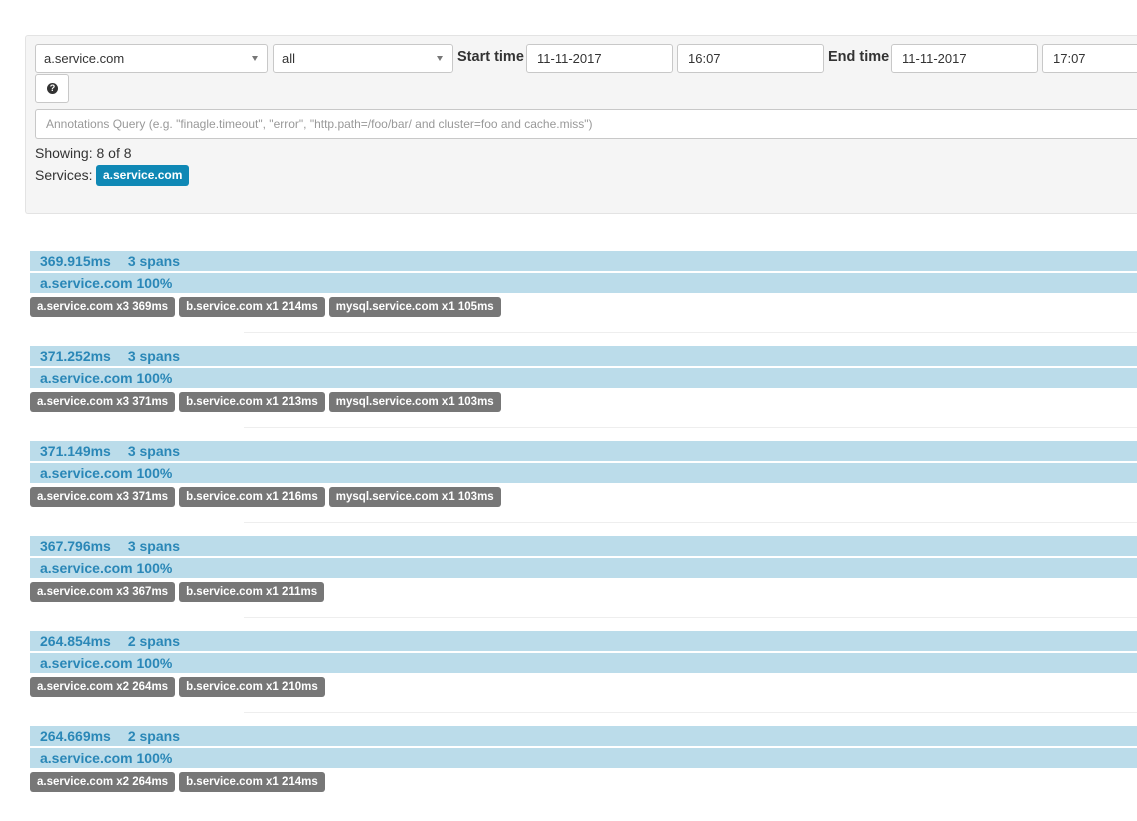 The image size is (1137, 821). I want to click on trace-duration: 371.252ms, so click(75, 356).